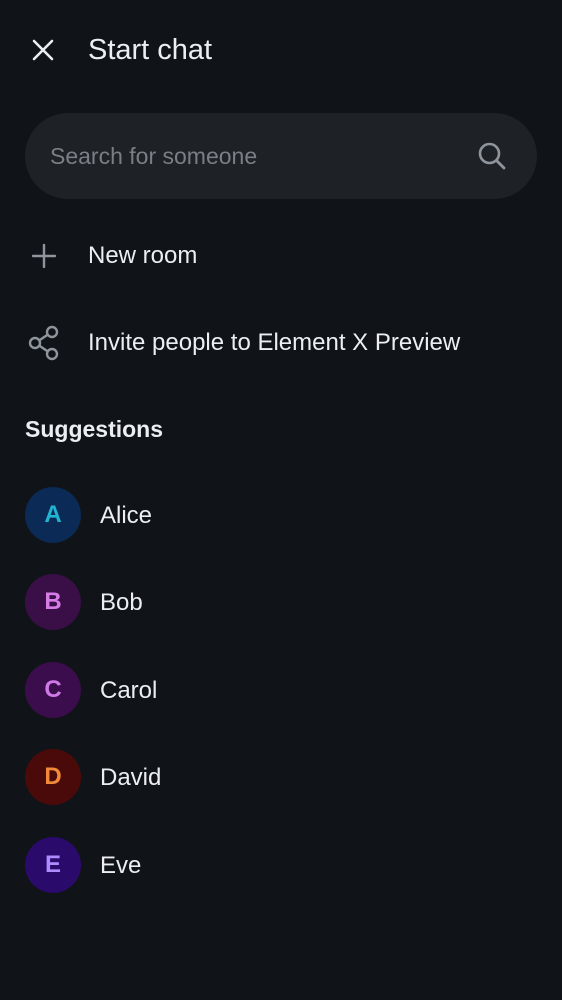 This screenshot has height=1000, width=562. What do you see at coordinates (121, 865) in the screenshot?
I see `user-name: Eve` at bounding box center [121, 865].